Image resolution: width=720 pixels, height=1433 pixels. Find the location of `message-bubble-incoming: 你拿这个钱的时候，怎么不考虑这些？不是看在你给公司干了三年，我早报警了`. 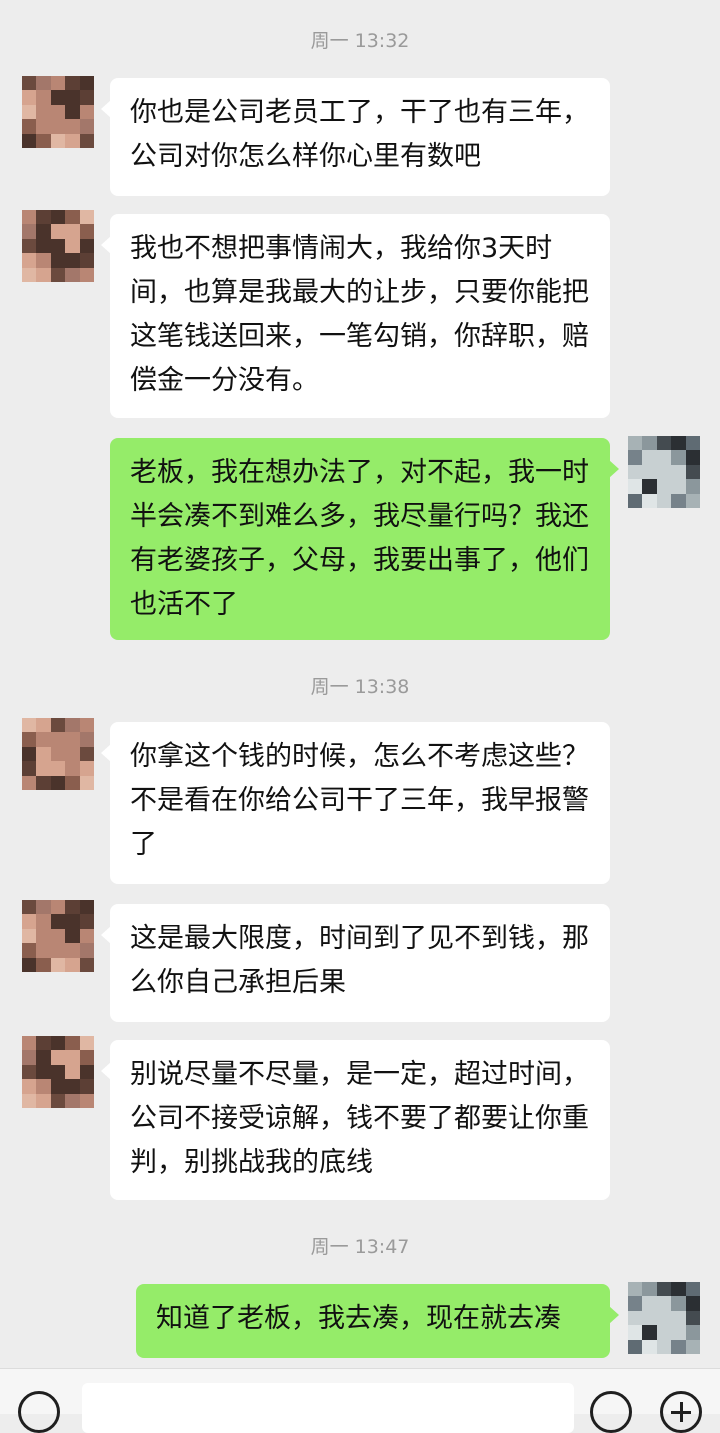

message-bubble-incoming: 你拿这个钱的时候，怎么不考虑这些？不是看在你给公司干了三年，我早报警了 is located at coordinates (355, 803).